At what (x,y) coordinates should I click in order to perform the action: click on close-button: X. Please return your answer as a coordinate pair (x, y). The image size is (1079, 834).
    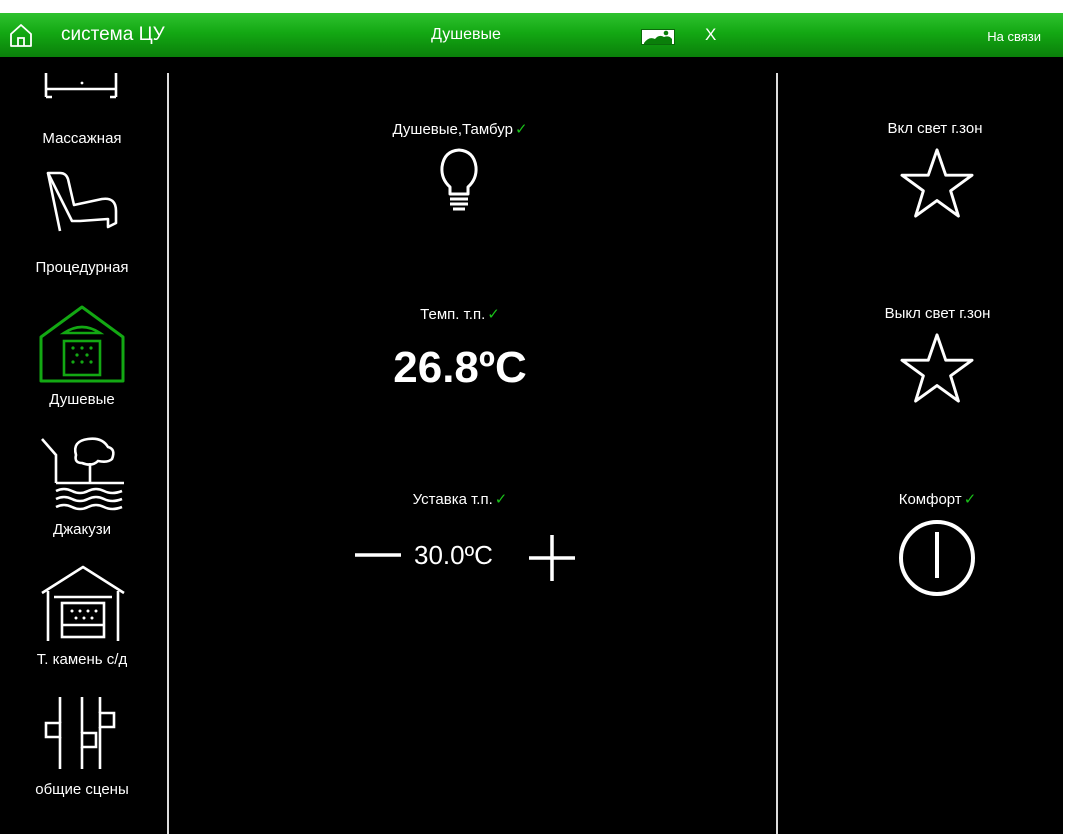
    Looking at the image, I should click on (710, 35).